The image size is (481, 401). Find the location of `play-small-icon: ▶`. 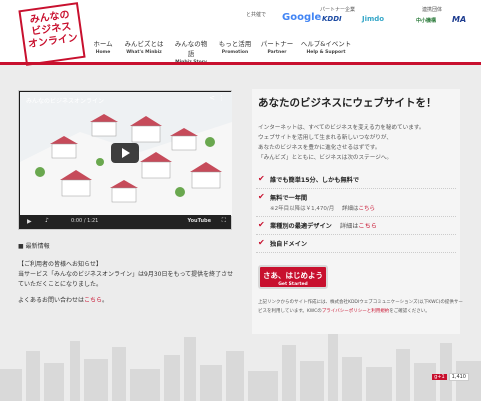

play-small-icon: ▶ is located at coordinates (29, 221).